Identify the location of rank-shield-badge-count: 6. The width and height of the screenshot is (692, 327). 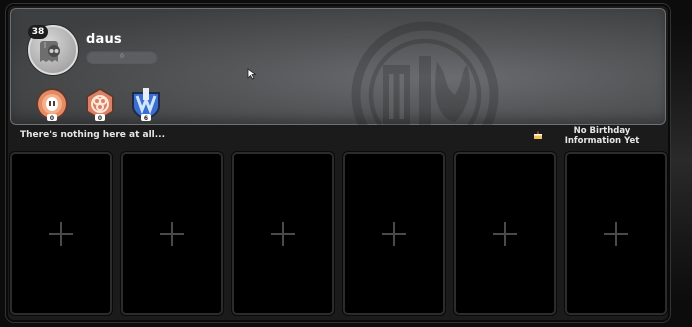
(146, 118).